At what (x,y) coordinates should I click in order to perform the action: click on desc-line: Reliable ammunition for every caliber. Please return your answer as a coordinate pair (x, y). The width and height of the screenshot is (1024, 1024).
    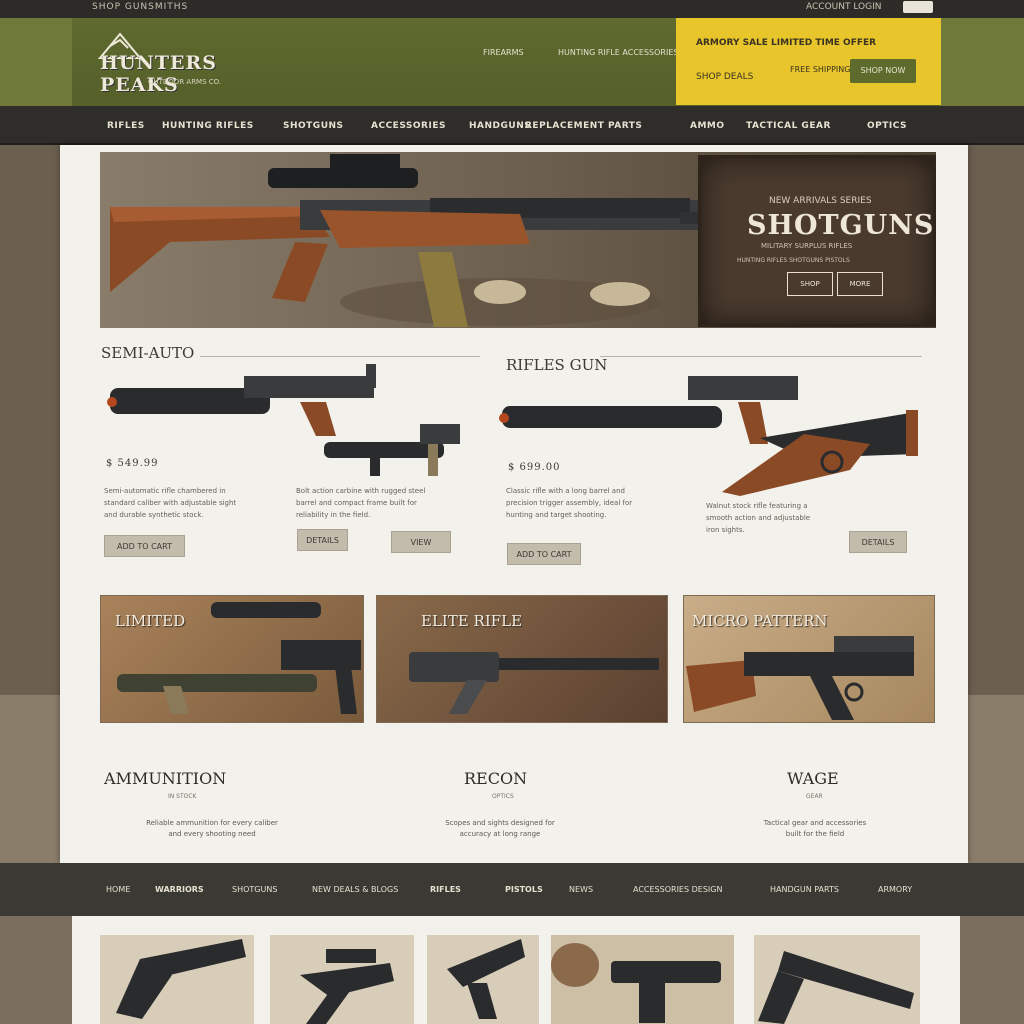
    Looking at the image, I should click on (212, 823).